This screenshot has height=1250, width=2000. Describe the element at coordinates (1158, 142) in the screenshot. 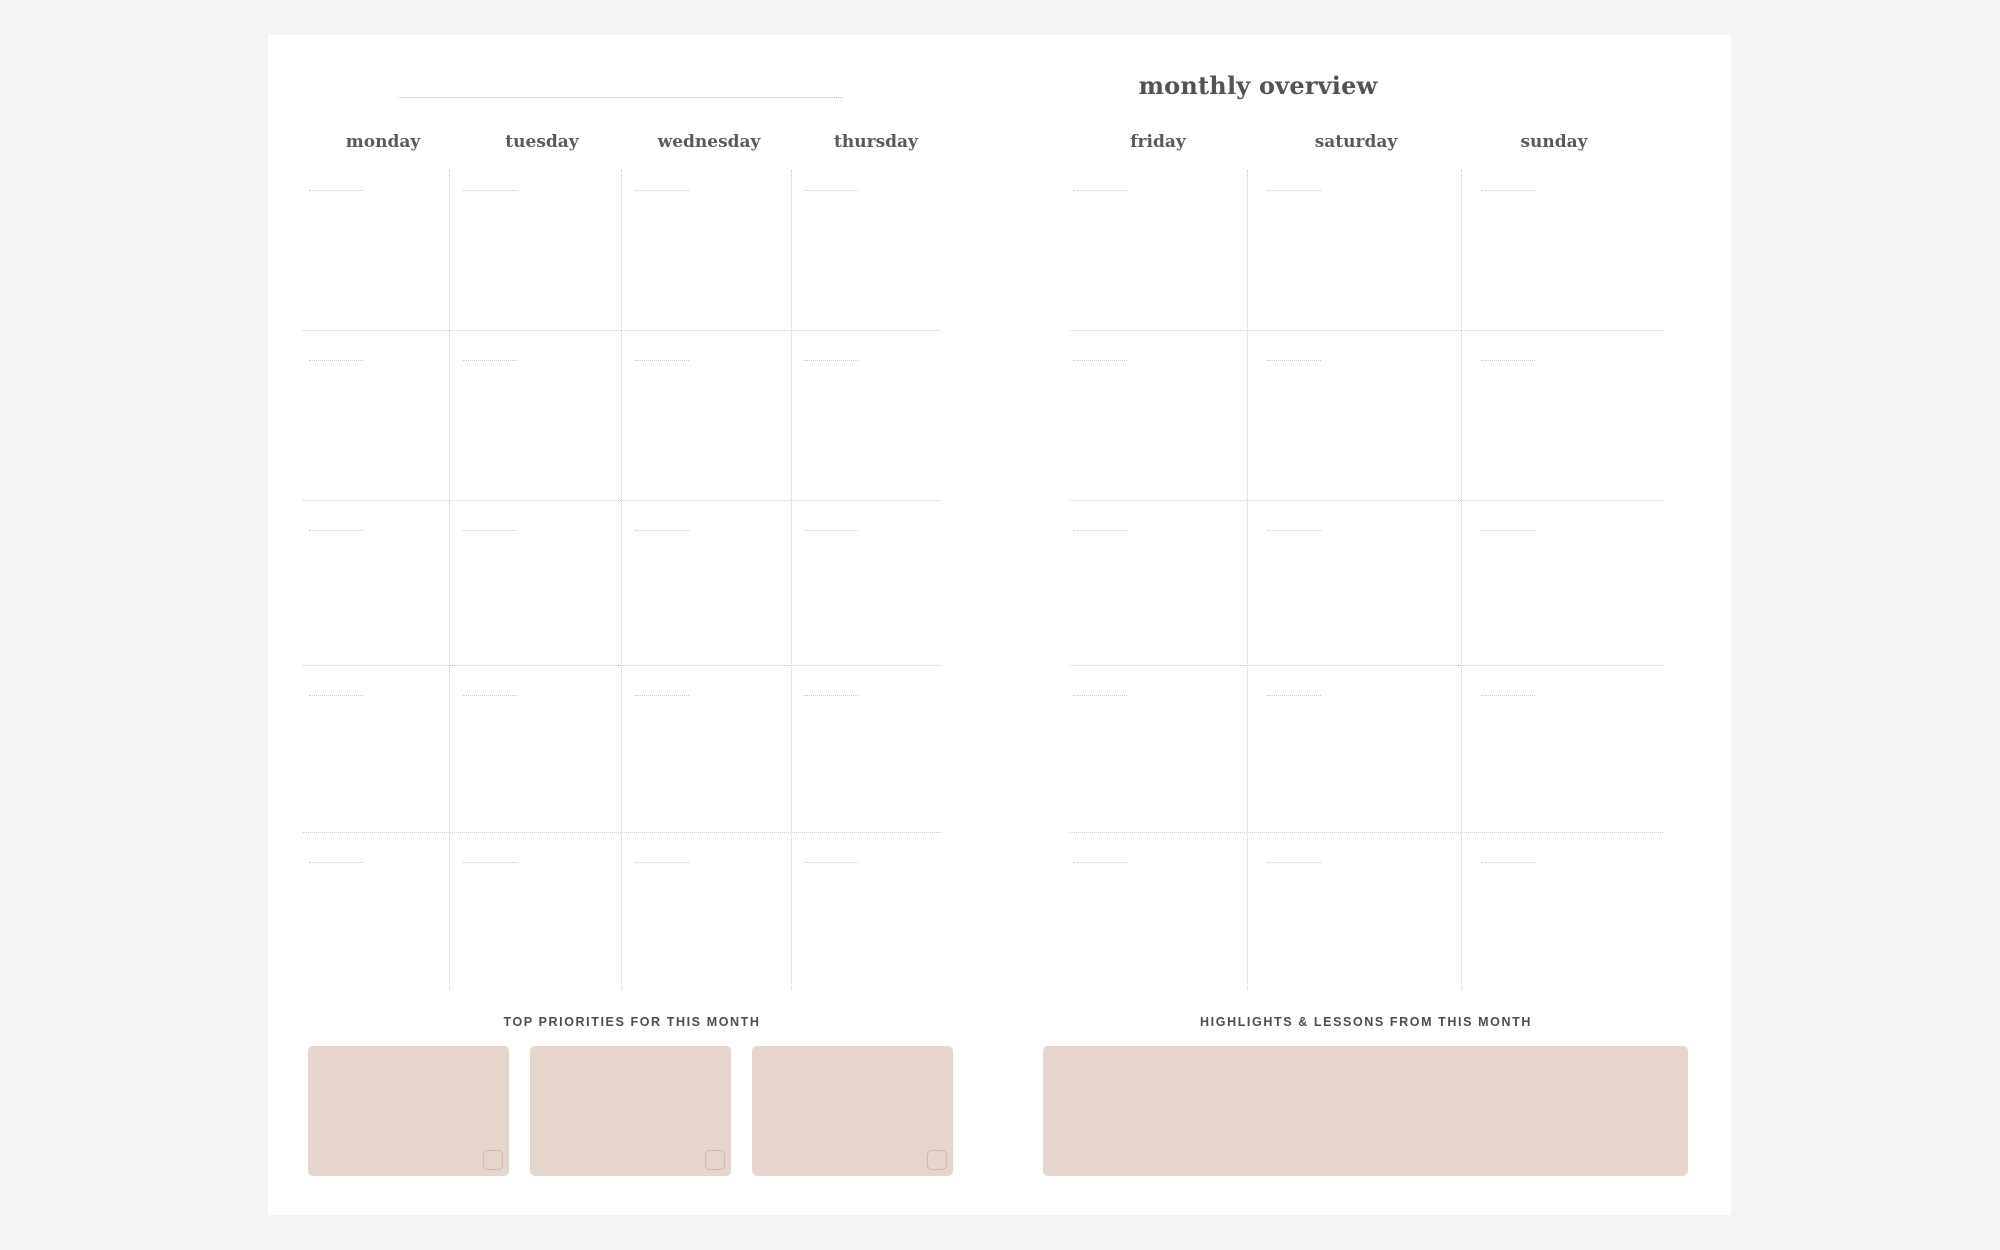

I see `weekday-header-friday: friday` at that location.